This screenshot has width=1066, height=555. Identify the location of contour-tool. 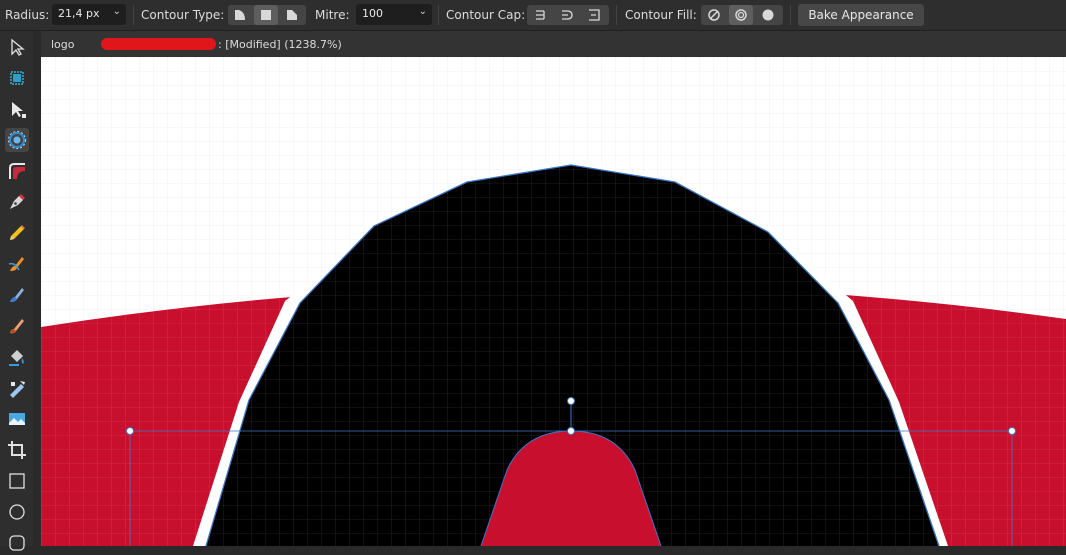
(17, 140).